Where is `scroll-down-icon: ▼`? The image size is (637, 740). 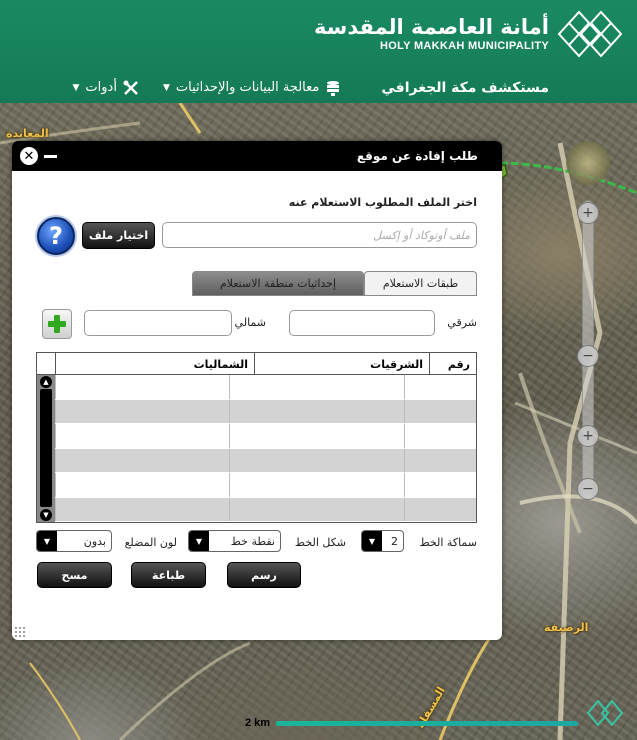 scroll-down-icon: ▼ is located at coordinates (46, 515).